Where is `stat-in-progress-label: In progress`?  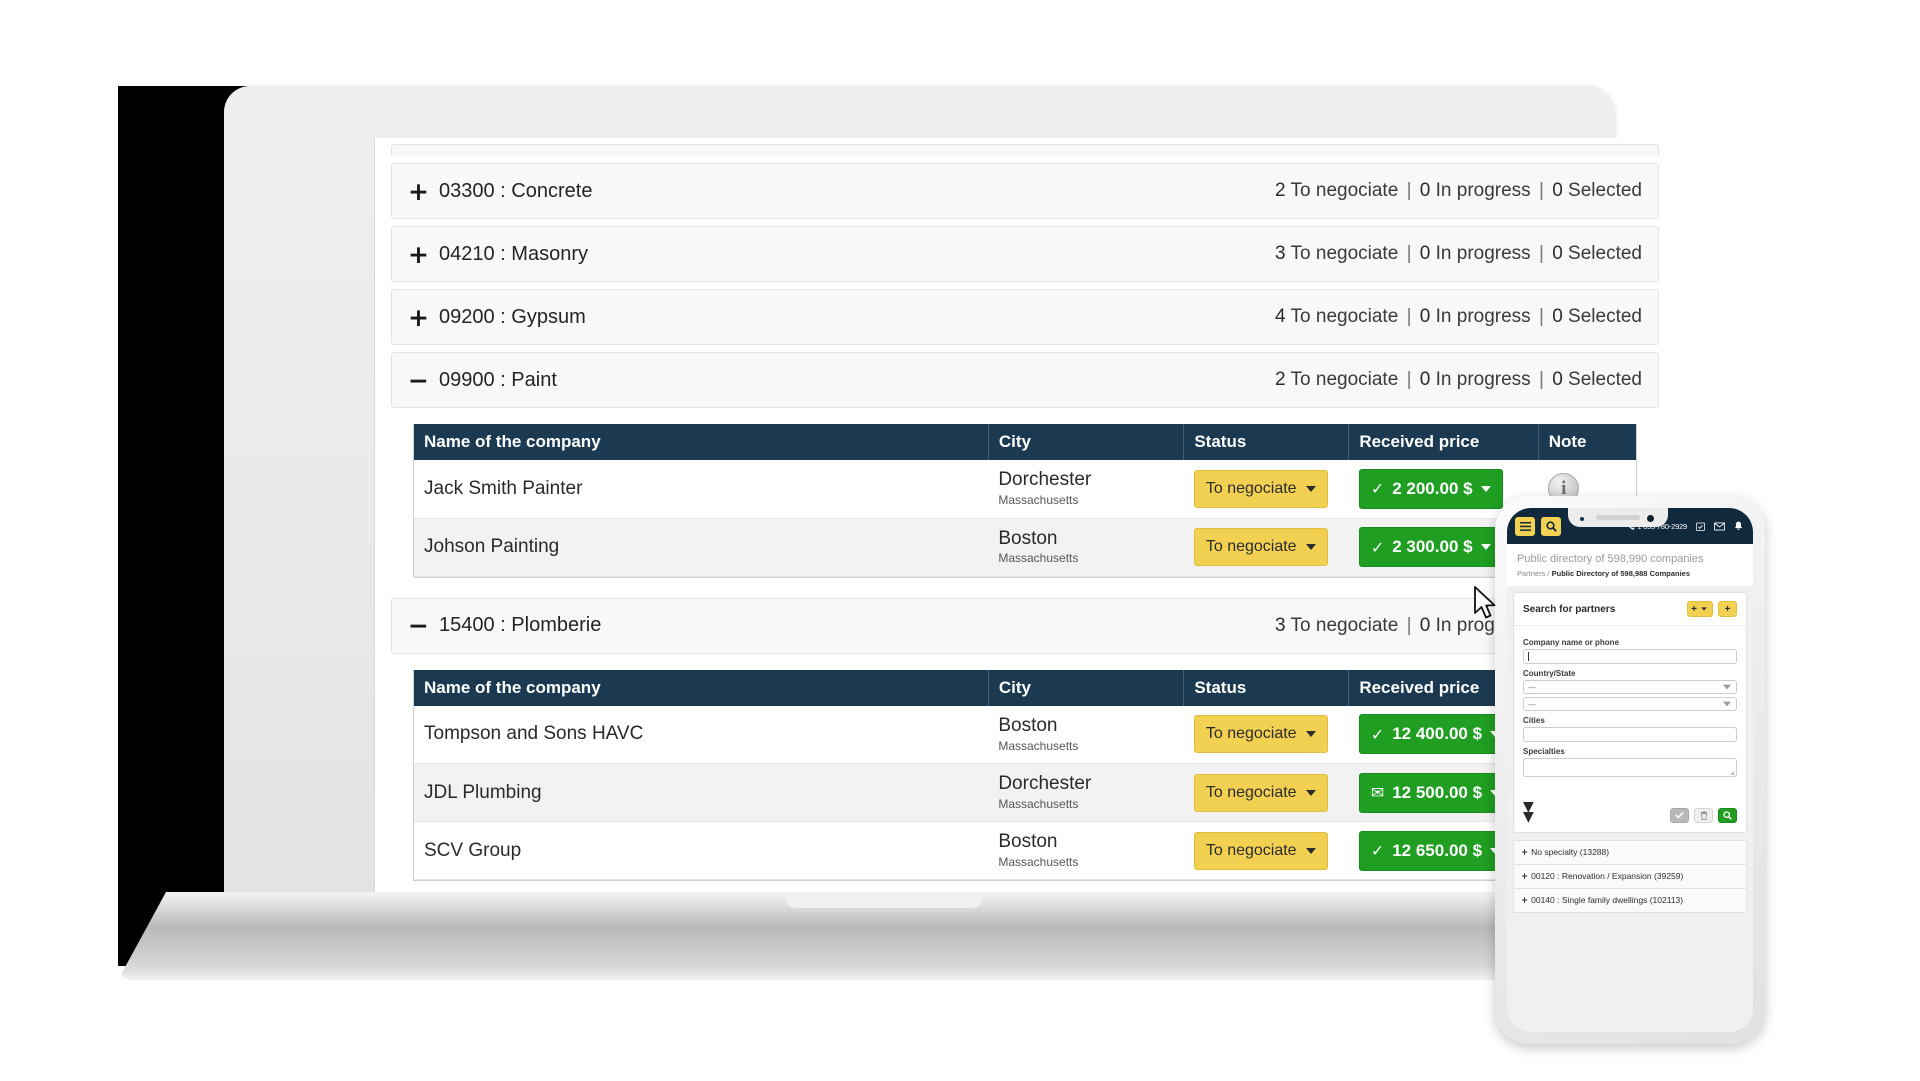
stat-in-progress-label: In progress is located at coordinates (1483, 379).